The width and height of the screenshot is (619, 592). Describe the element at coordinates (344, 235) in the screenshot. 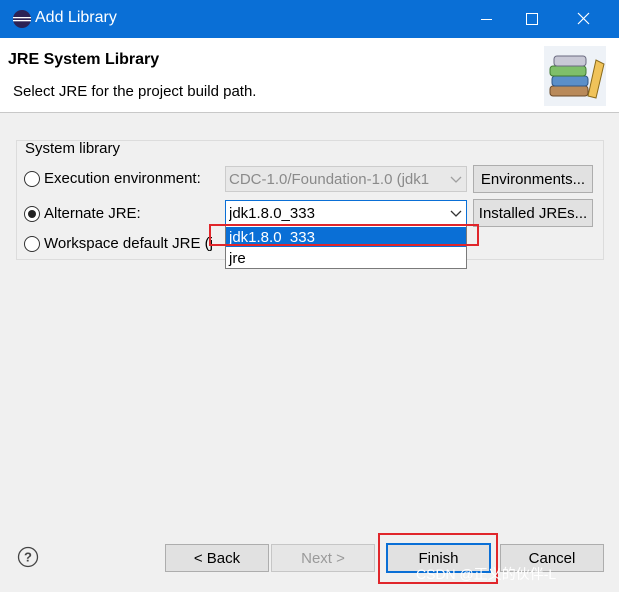

I see `highlight-box-dropdown` at that location.